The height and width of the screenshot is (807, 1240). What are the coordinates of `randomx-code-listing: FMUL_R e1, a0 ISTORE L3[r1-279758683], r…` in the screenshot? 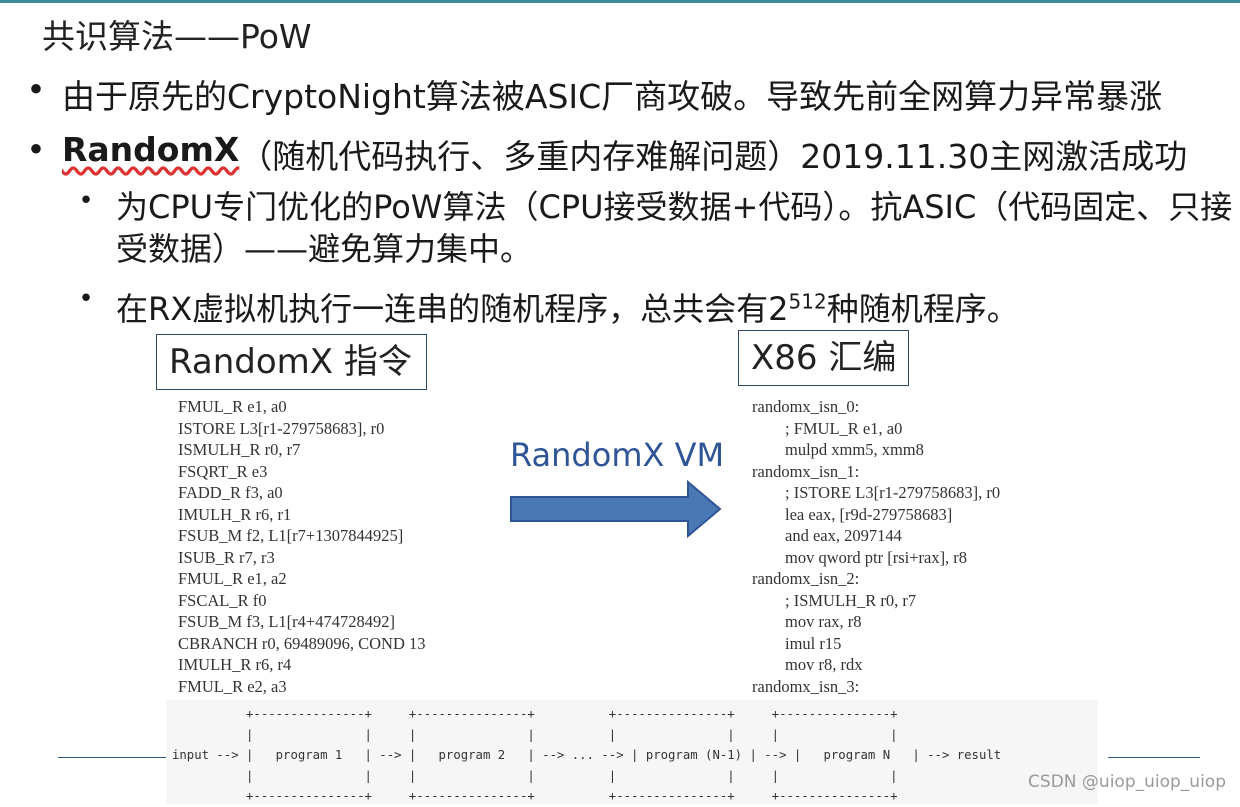 It's located at (302, 546).